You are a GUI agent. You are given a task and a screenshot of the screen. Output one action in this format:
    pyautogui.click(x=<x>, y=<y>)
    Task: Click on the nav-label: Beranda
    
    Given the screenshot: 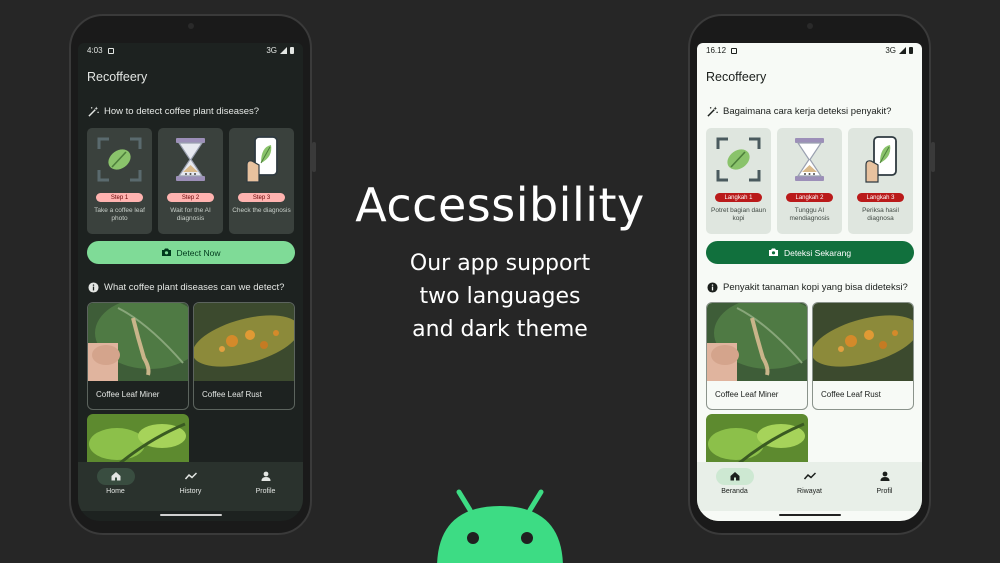 What is the action you would take?
    pyautogui.click(x=734, y=491)
    